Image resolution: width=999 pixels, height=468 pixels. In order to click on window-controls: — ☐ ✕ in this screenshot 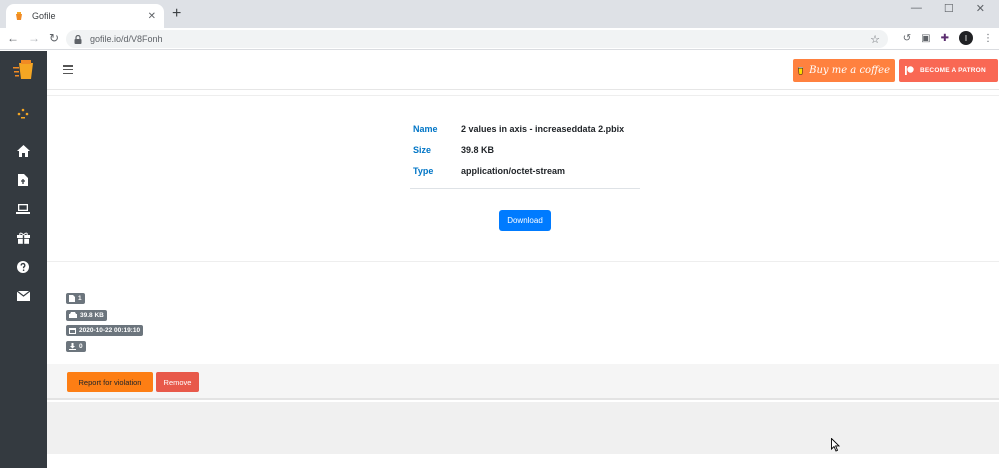, I will do `click(948, 8)`.